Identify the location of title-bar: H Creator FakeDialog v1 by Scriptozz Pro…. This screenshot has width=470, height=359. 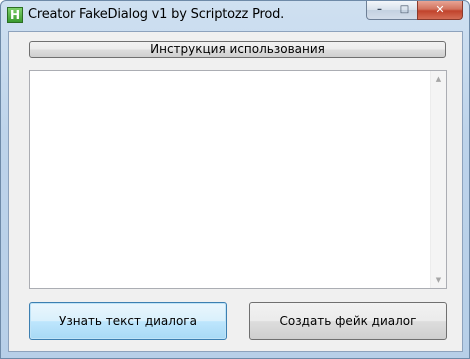
(235, 16).